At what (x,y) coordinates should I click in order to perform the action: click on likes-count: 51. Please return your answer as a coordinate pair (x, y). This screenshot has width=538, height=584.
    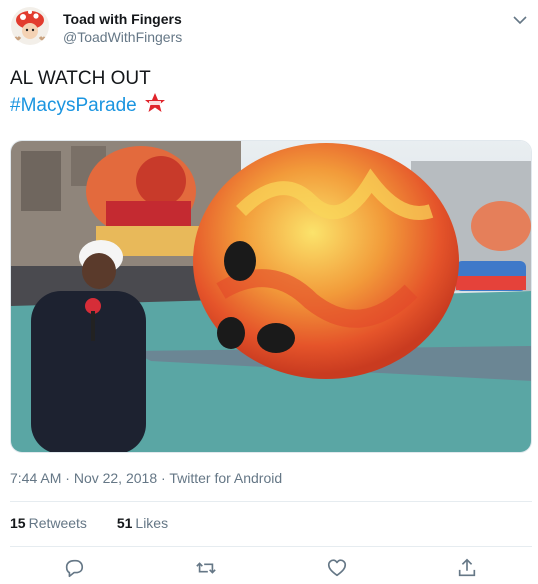
    Looking at the image, I should click on (124, 523).